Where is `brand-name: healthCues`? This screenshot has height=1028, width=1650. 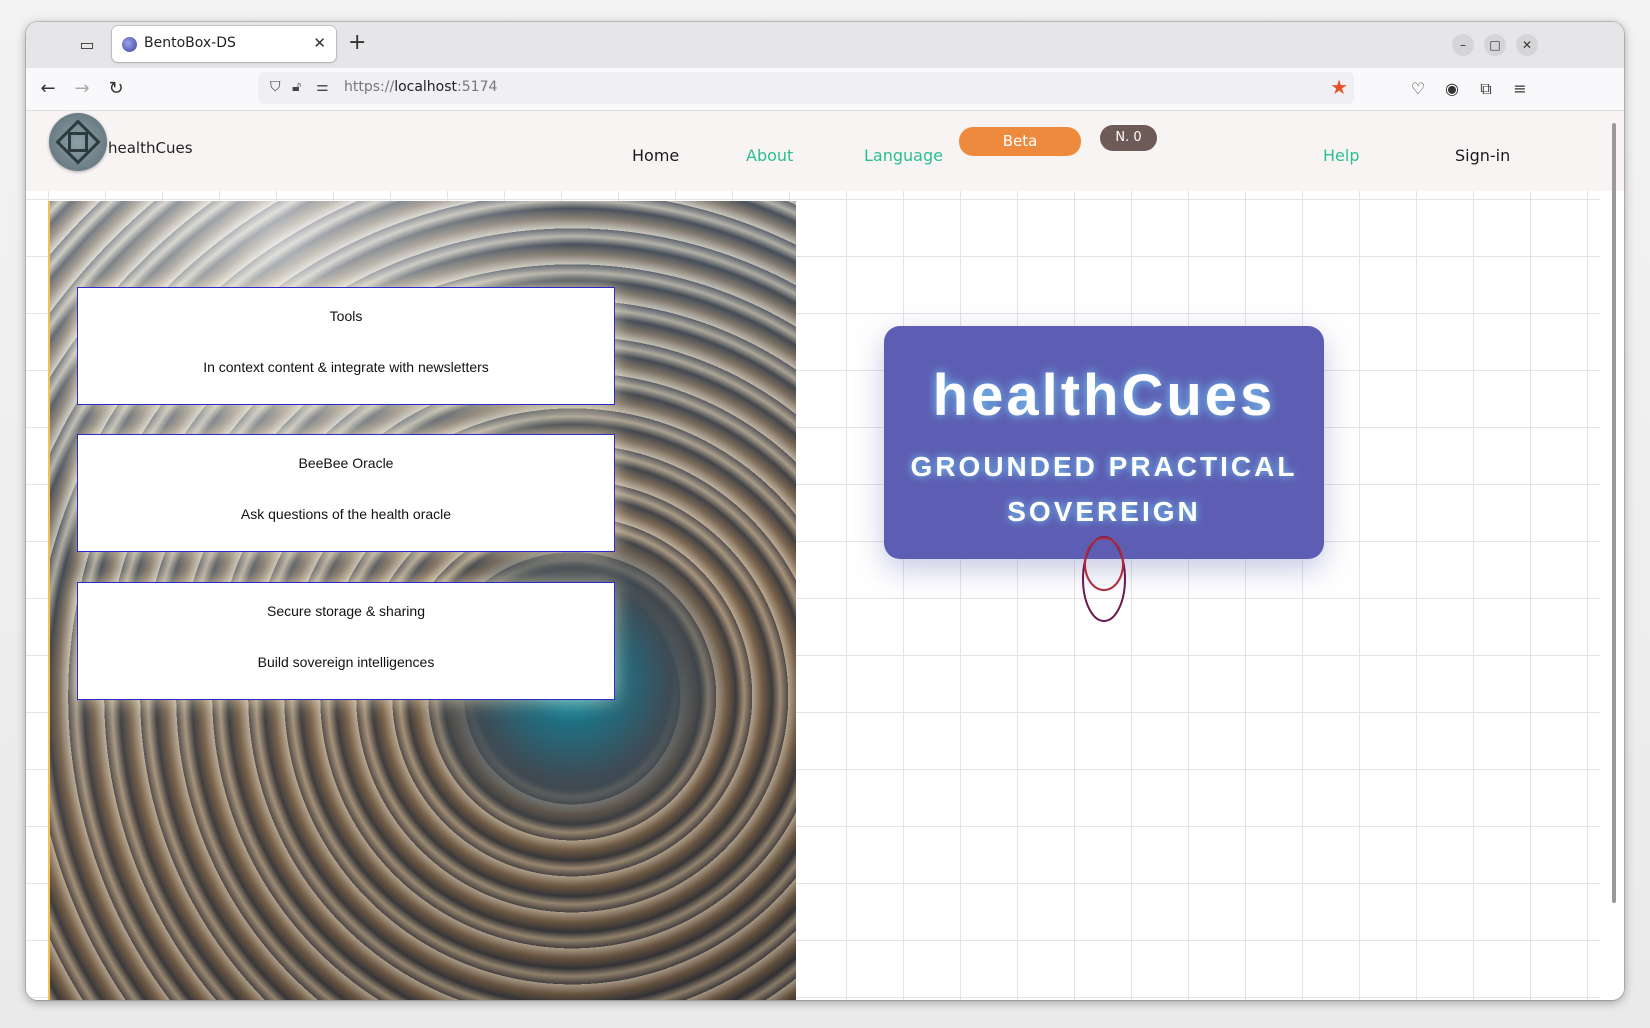
brand-name: healthCues is located at coordinates (150, 148).